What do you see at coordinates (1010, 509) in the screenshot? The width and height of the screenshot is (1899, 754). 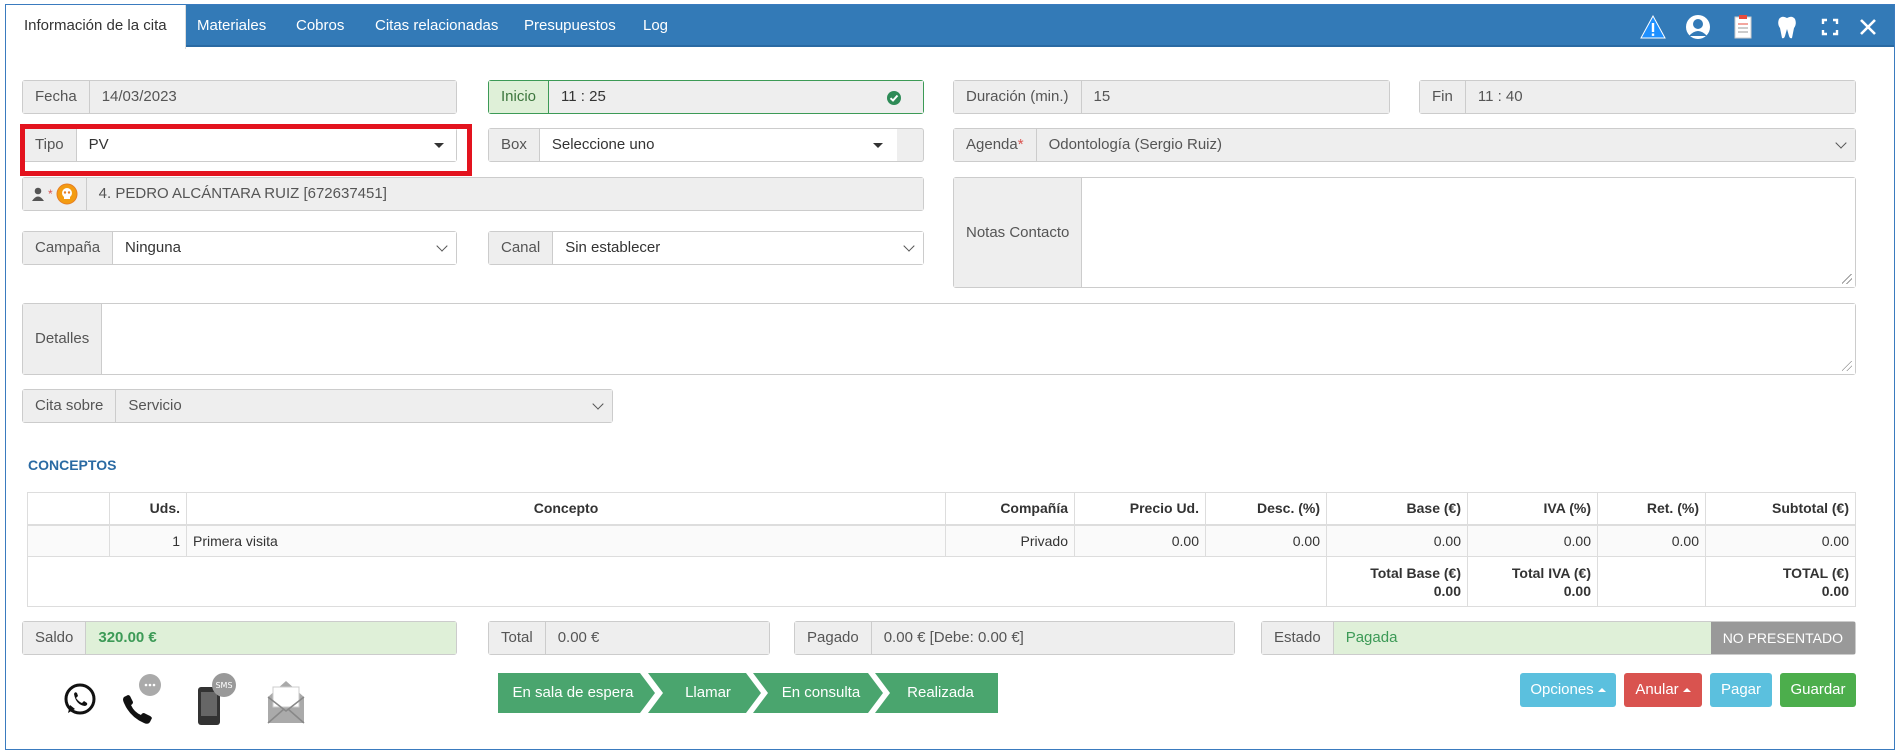 I see `col-header-compania: Compañía` at bounding box center [1010, 509].